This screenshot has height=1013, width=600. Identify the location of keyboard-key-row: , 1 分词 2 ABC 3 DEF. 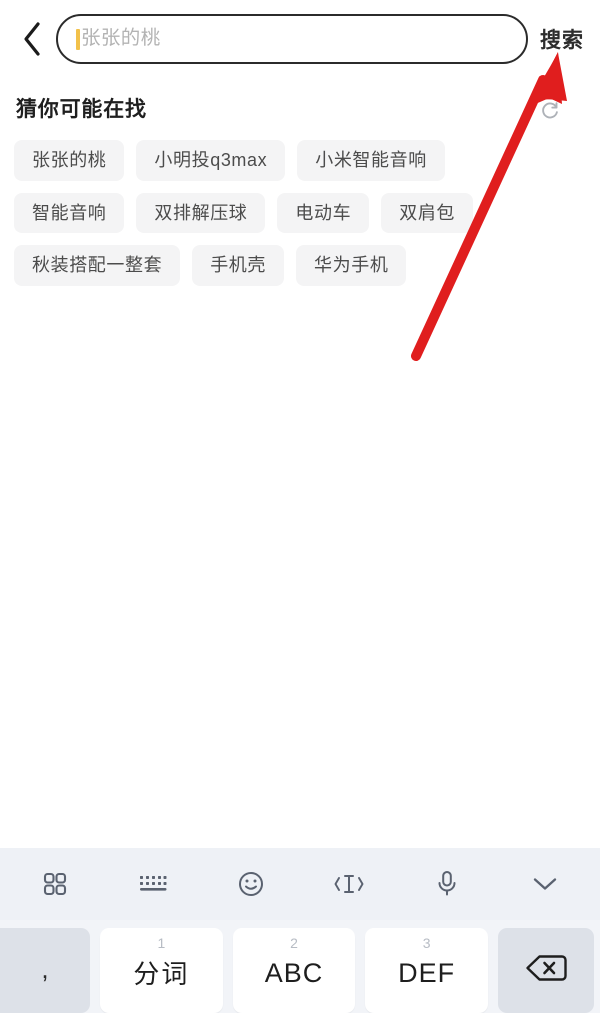
(300, 966).